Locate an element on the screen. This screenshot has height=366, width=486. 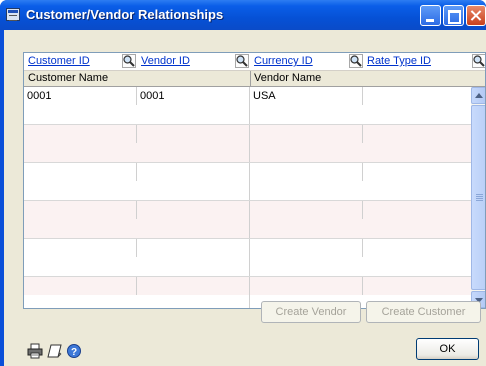
header-divider is located at coordinates (250, 79).